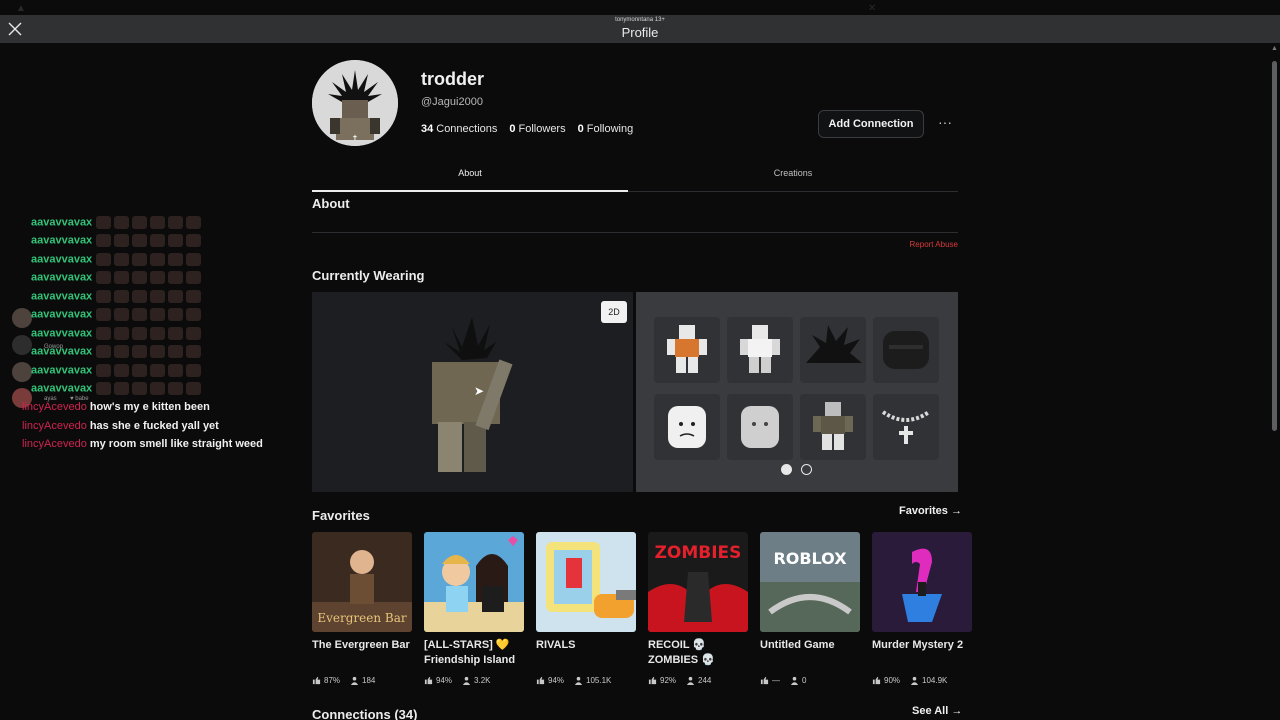  I want to click on game-title: Untitled Game, so click(797, 645).